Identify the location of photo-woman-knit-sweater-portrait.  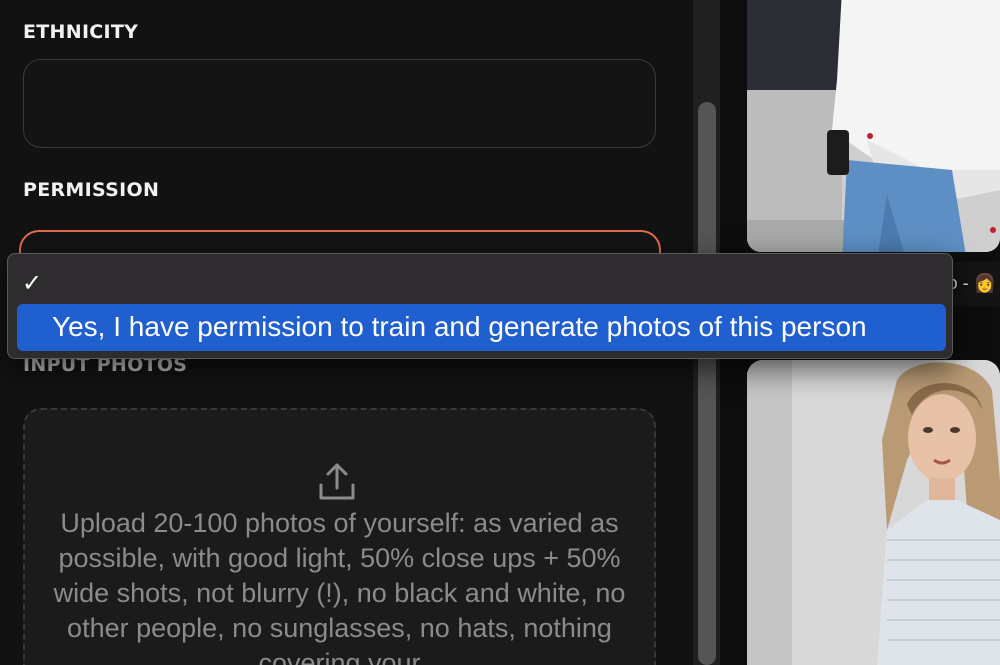
(873, 512).